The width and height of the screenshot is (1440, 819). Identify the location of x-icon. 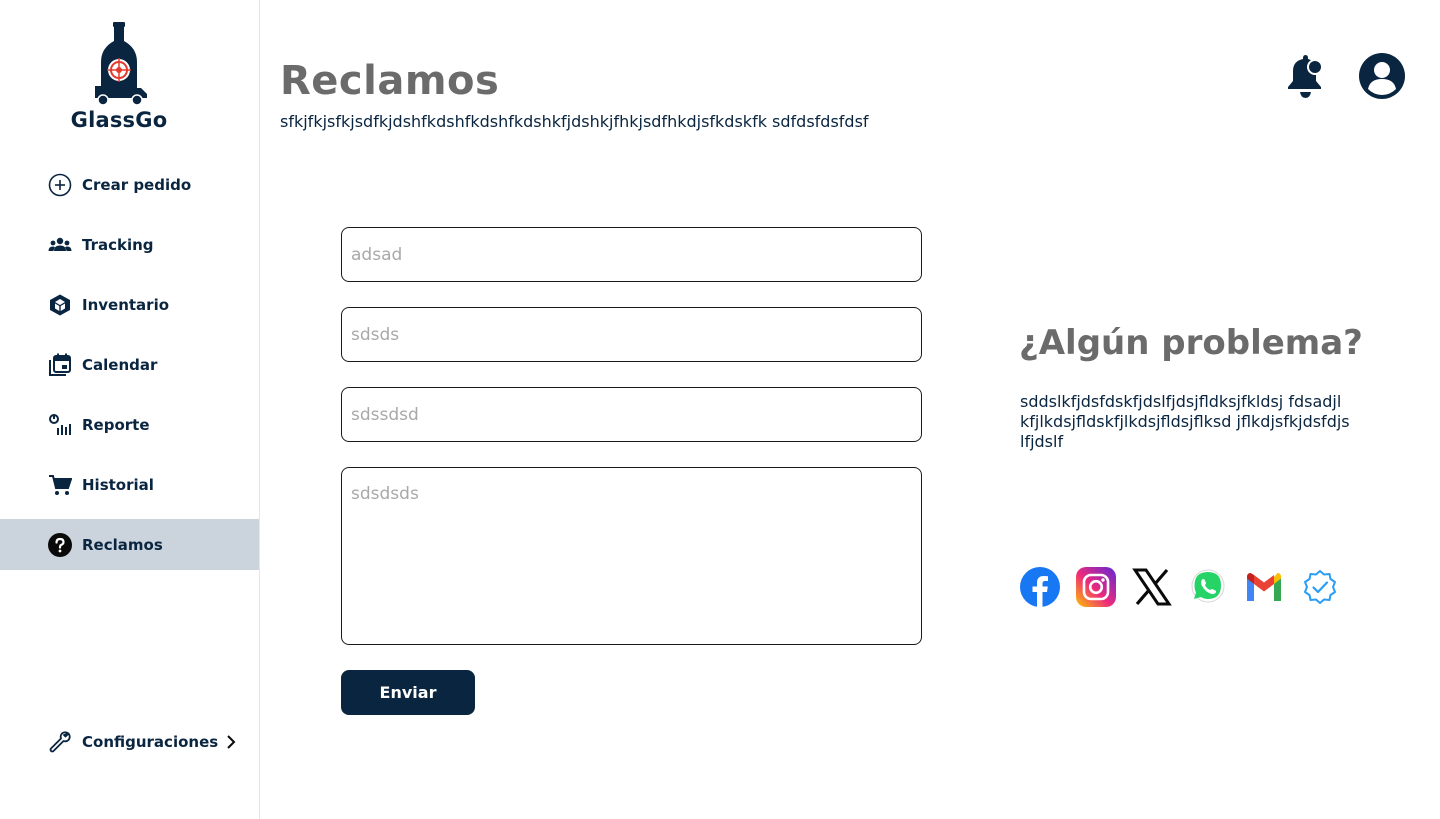
(1152, 587).